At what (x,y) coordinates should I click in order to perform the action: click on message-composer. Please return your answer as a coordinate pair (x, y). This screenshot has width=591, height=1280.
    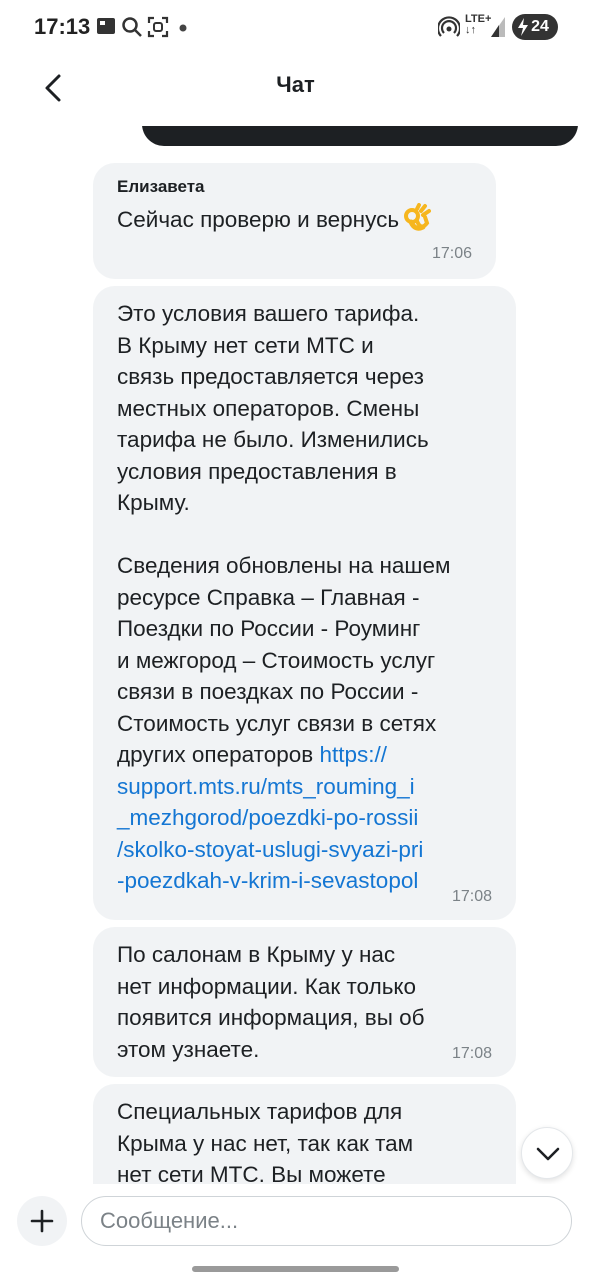
    Looking at the image, I should click on (295, 1232).